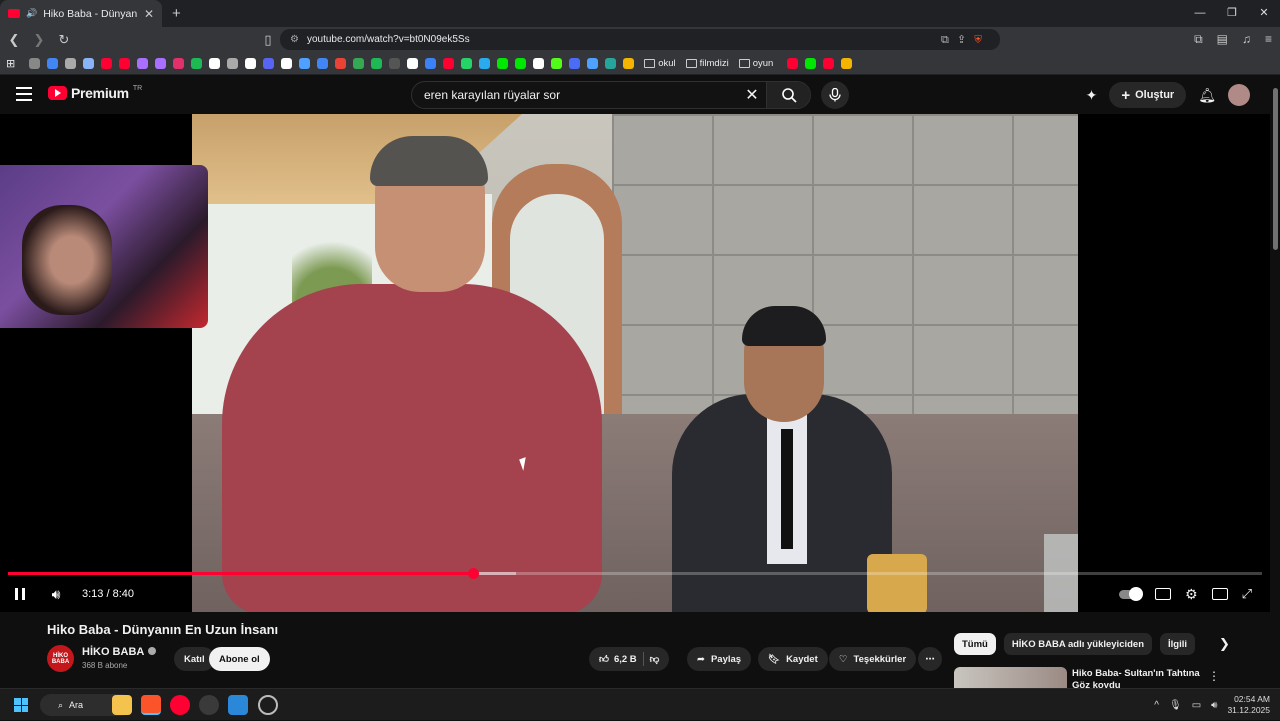 Image resolution: width=1280 pixels, height=721 pixels. What do you see at coordinates (1178, 644) in the screenshot?
I see `chip-related: İlgili` at bounding box center [1178, 644].